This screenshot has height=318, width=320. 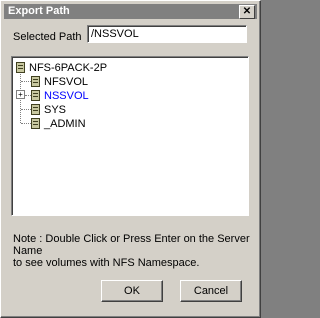 I want to click on tree-item-label: _ADMIN, so click(x=65, y=124).